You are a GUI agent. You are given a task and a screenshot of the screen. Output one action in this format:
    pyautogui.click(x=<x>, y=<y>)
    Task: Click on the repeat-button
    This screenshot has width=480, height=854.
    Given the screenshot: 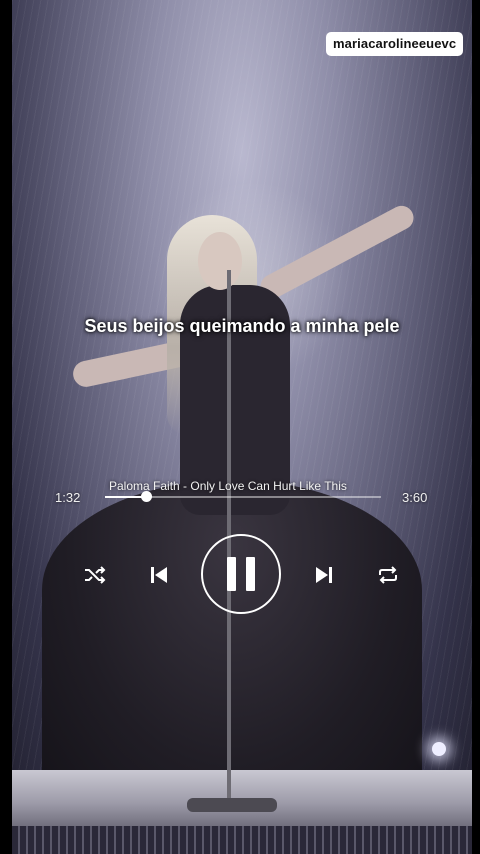 What is the action you would take?
    pyautogui.click(x=388, y=575)
    